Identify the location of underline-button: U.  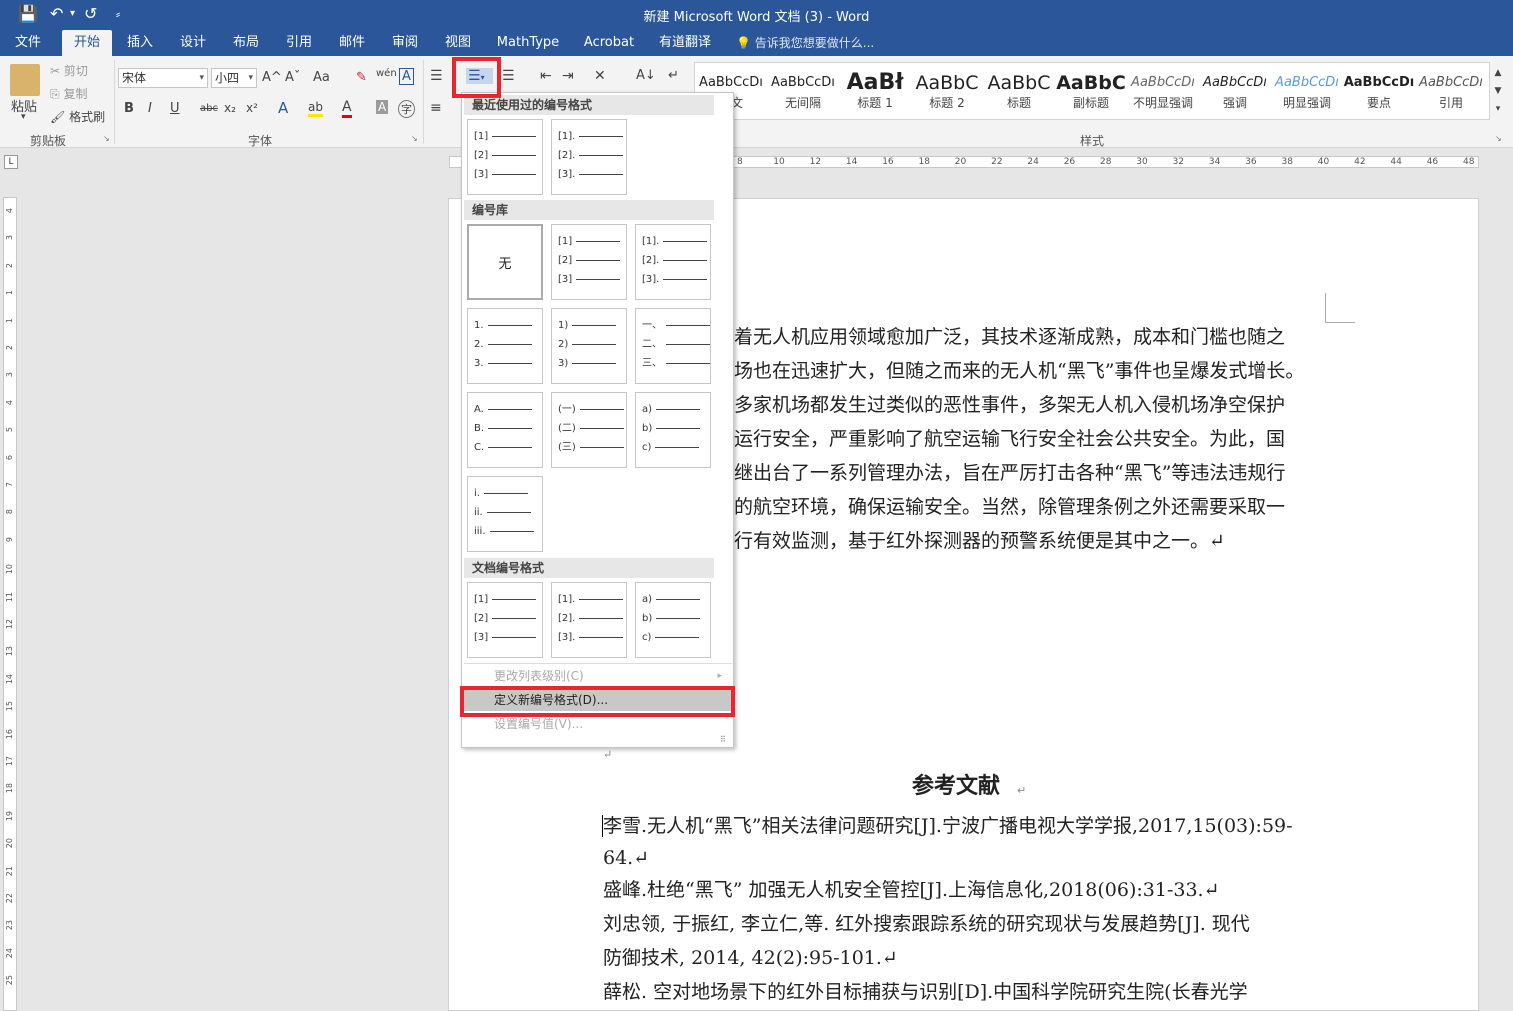
(175, 108).